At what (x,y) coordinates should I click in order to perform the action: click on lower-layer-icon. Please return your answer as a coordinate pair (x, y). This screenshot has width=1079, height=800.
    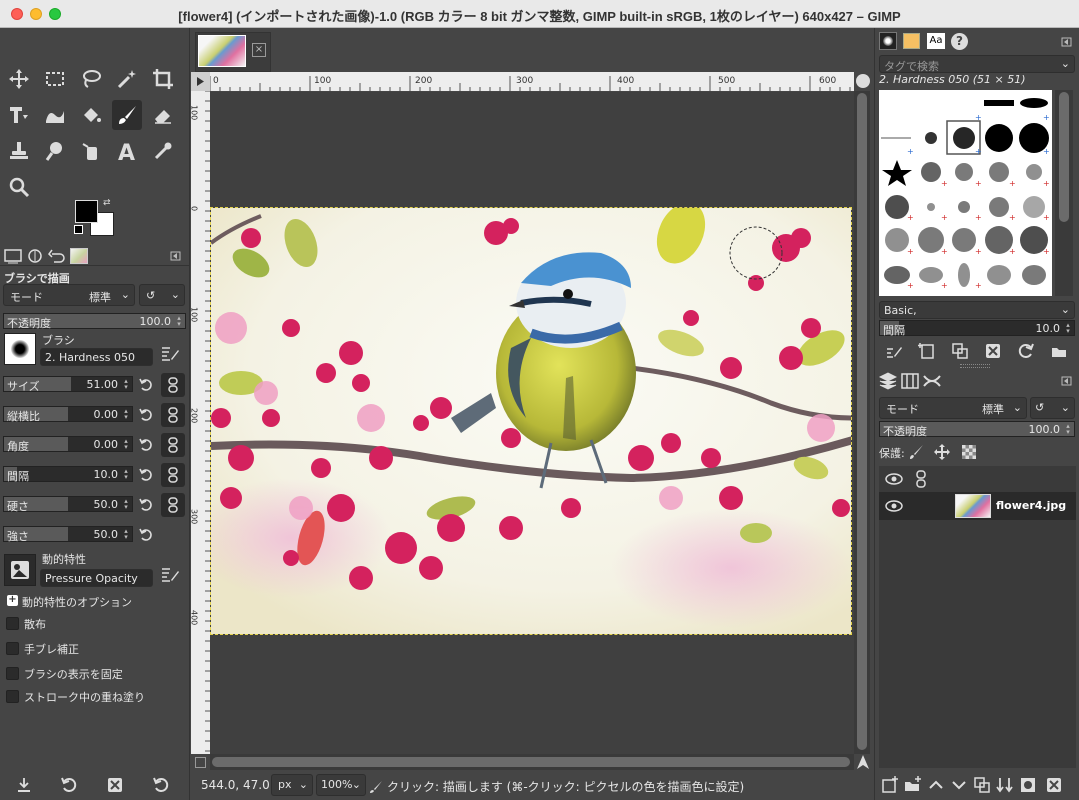
    Looking at the image, I should click on (959, 785).